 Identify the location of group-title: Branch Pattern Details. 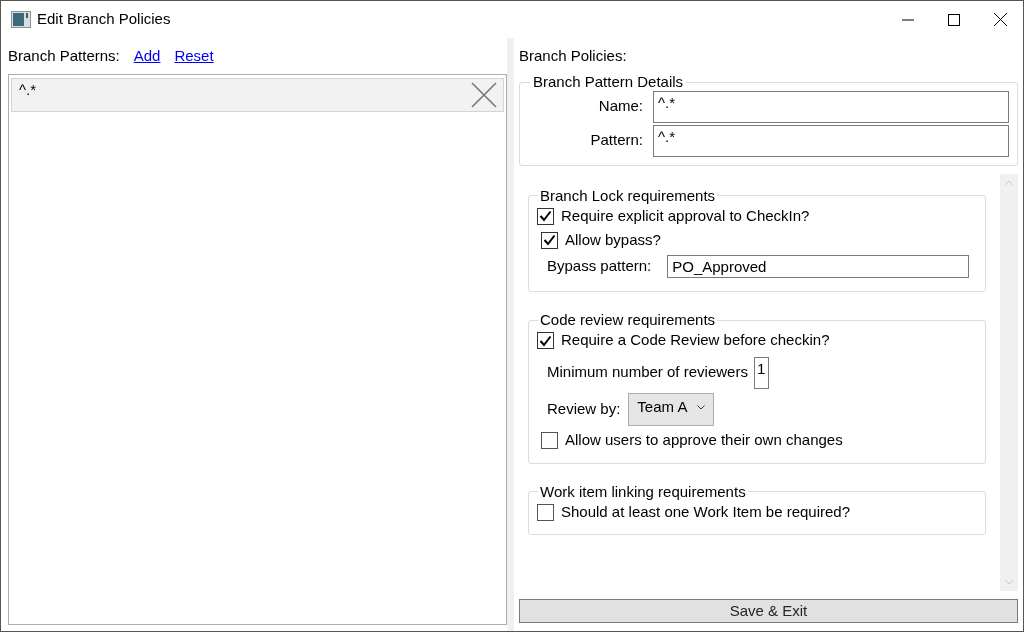
(608, 82).